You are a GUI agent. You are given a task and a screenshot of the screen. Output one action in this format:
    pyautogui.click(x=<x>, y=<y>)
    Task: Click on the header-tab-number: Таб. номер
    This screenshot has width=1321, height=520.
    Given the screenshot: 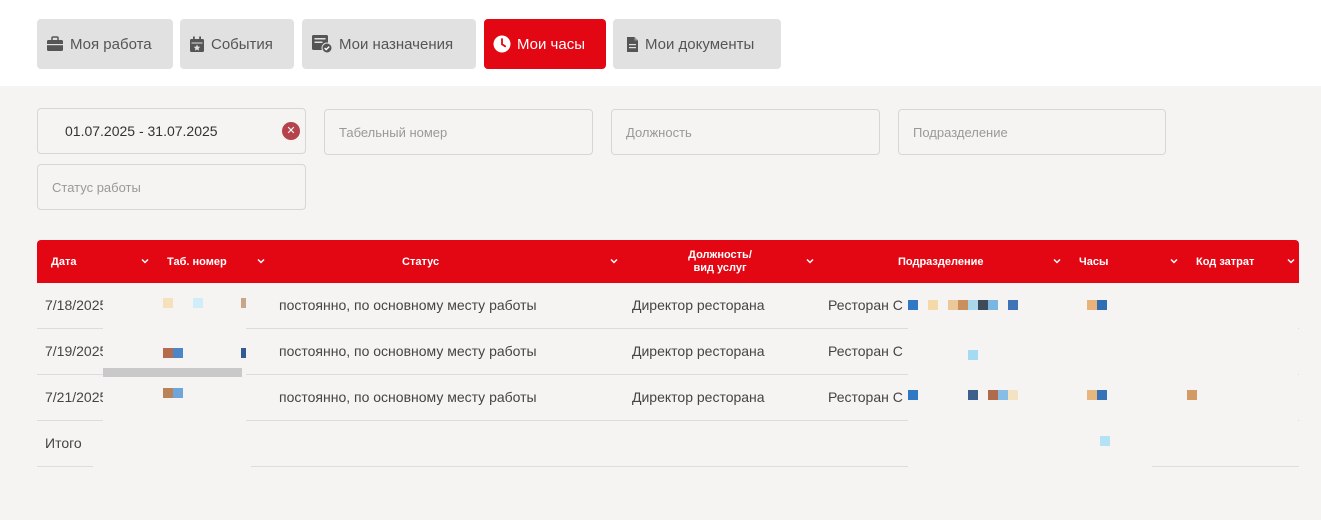 What is the action you would take?
    pyautogui.click(x=197, y=261)
    